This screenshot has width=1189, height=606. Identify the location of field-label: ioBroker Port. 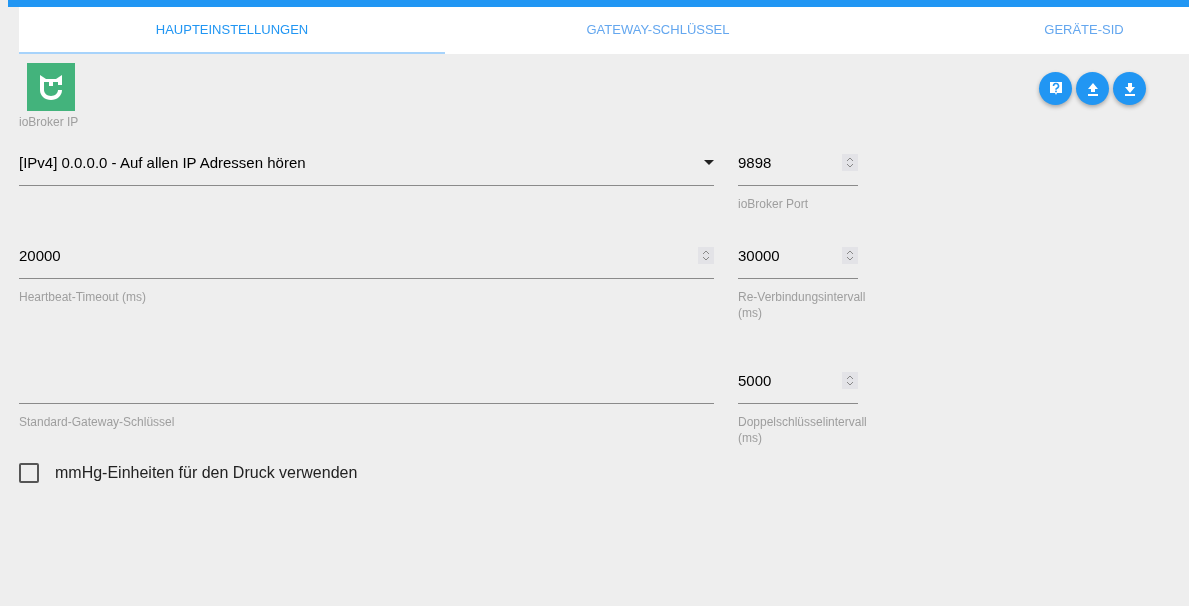
(774, 204).